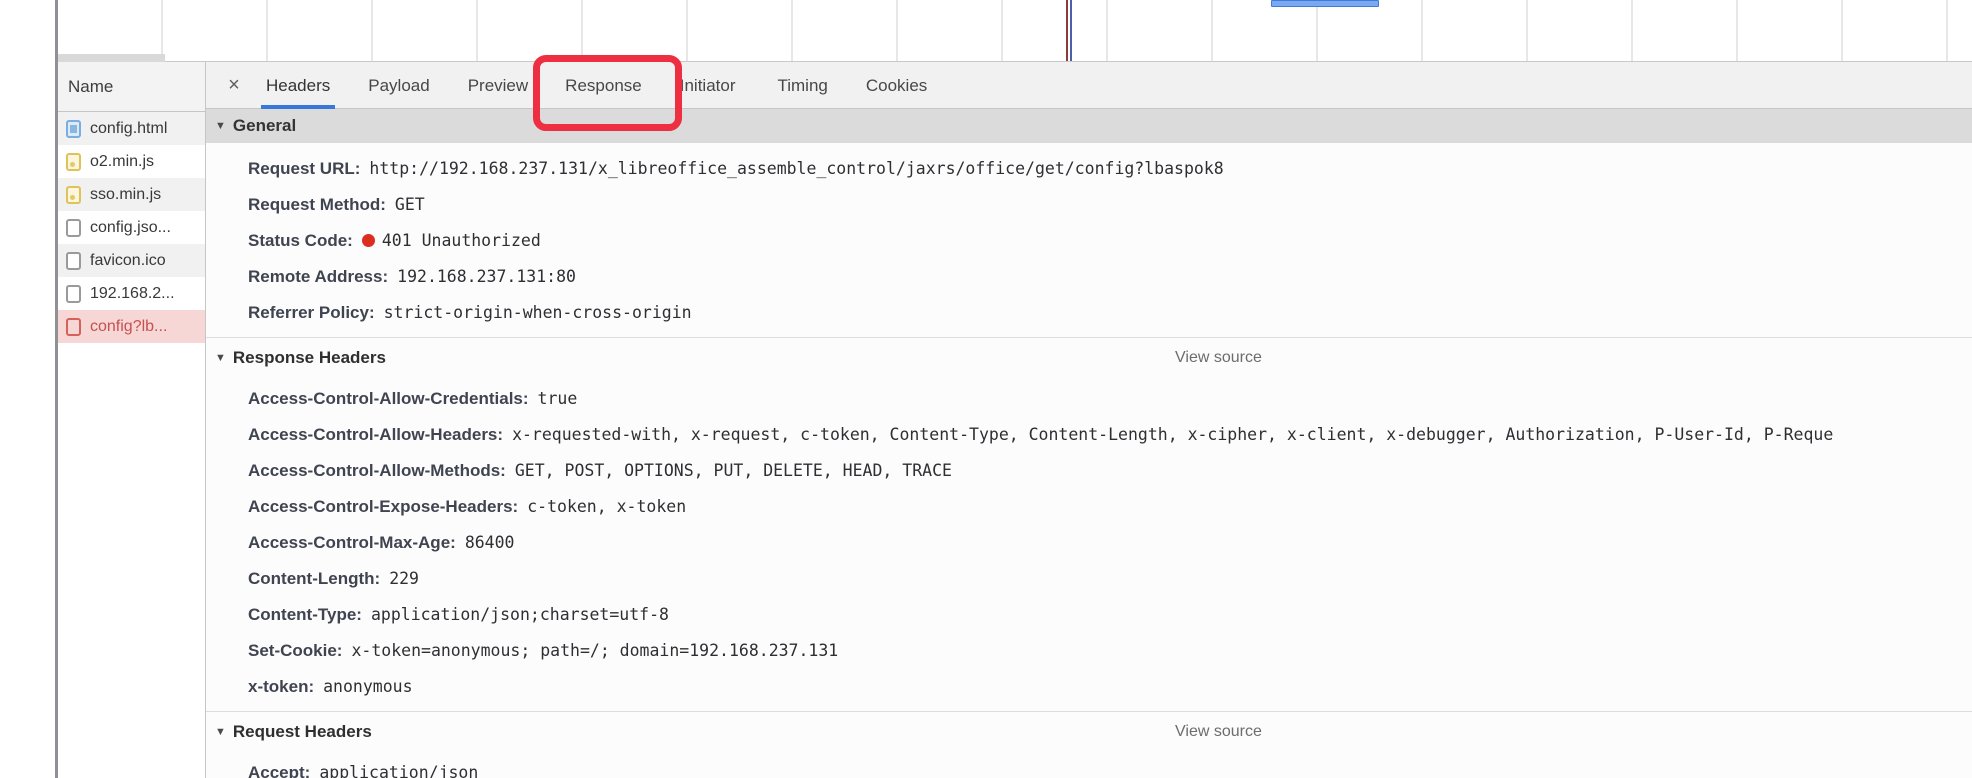  What do you see at coordinates (302, 731) in the screenshot?
I see `section-title: Request Headers` at bounding box center [302, 731].